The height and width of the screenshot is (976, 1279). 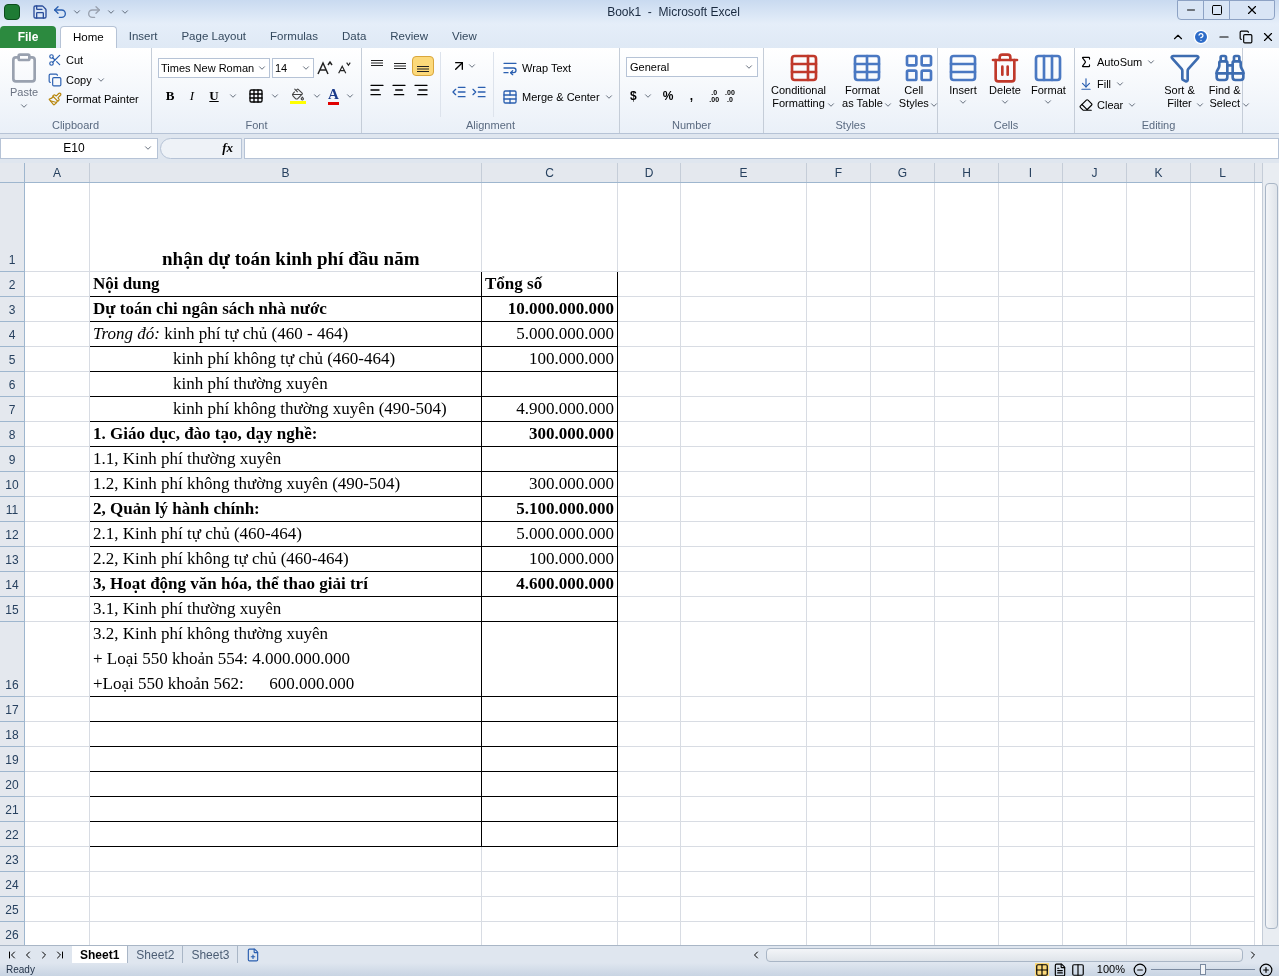 I want to click on wrap-text-button: Wrap Text, so click(x=558, y=68).